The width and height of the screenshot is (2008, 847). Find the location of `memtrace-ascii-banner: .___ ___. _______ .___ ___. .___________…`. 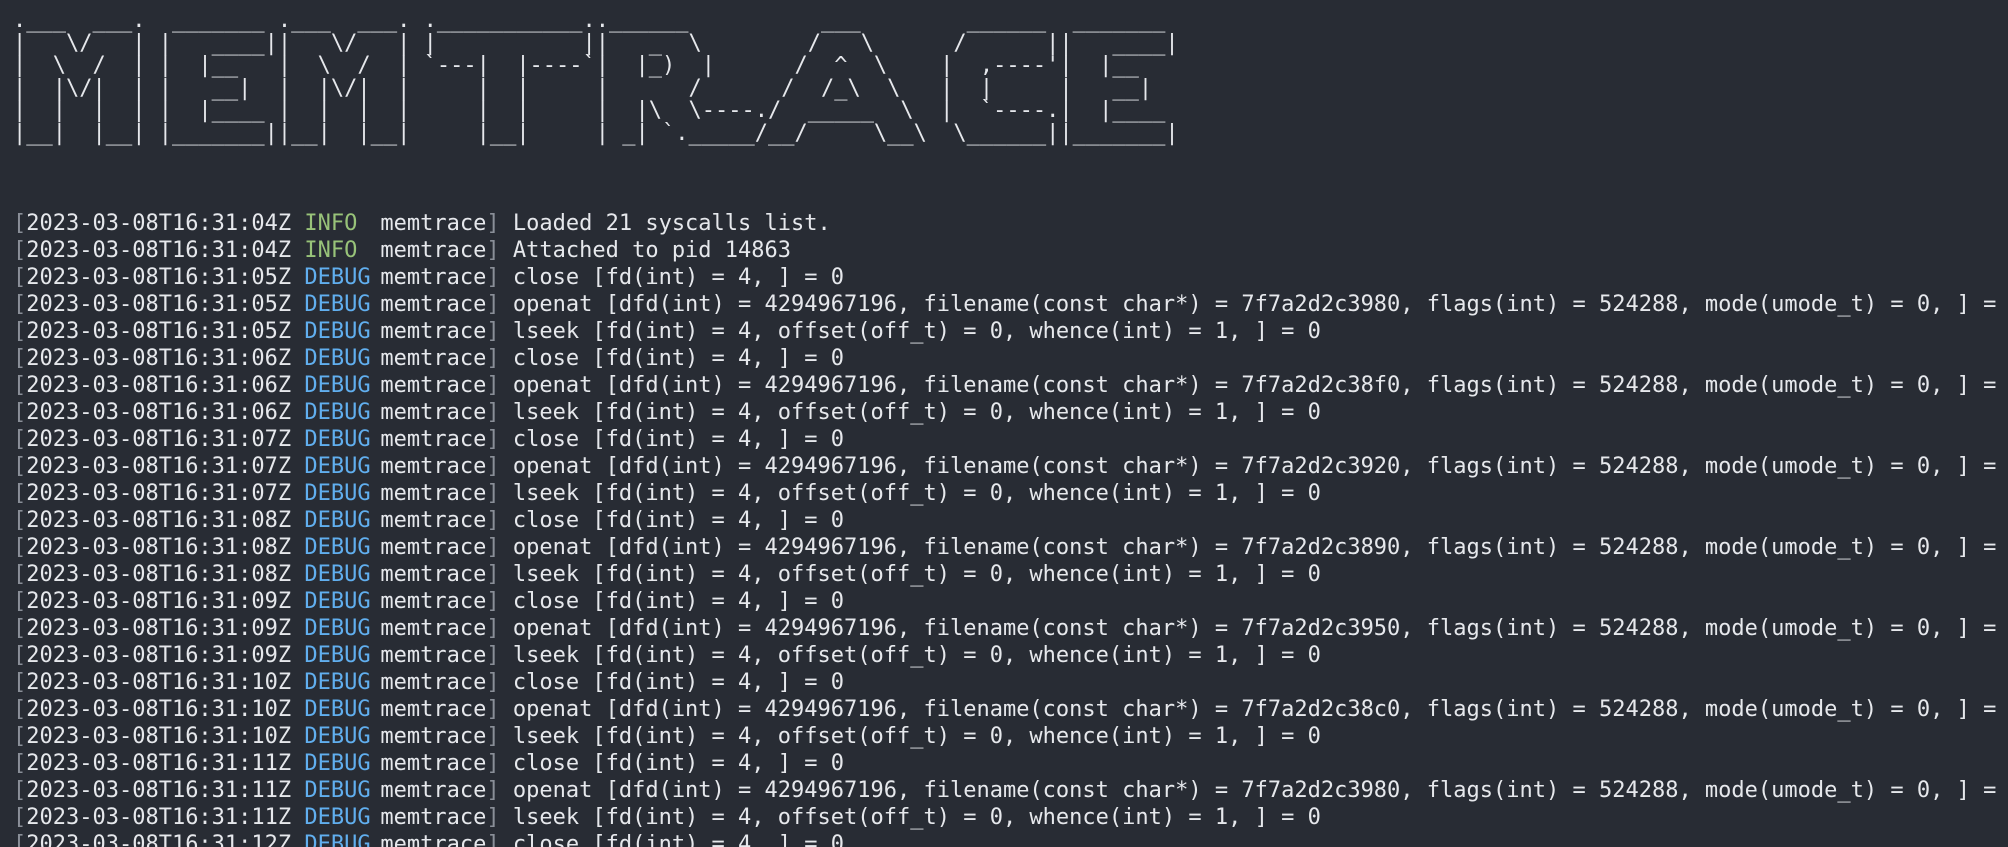

memtrace-ascii-banner: .___ ___. _______ .___ ___. .___________… is located at coordinates (596, 77).